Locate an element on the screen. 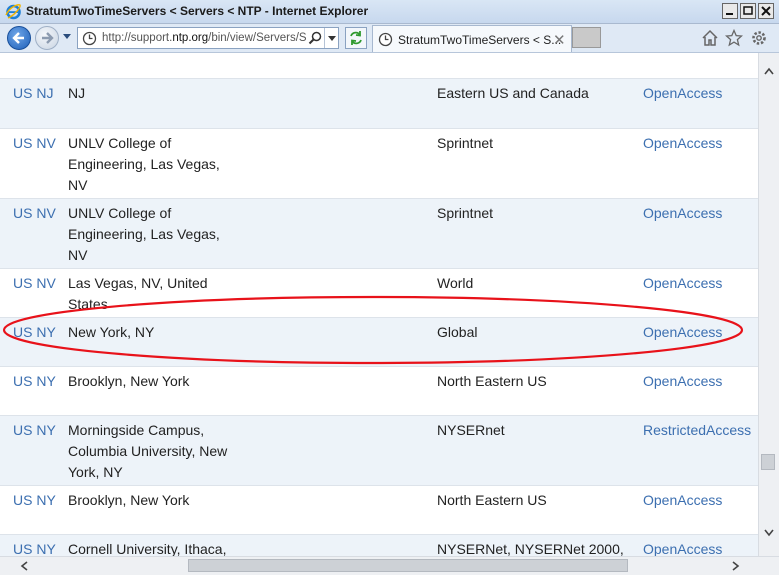 The height and width of the screenshot is (575, 779). chevron-down-icon is located at coordinates (332, 38).